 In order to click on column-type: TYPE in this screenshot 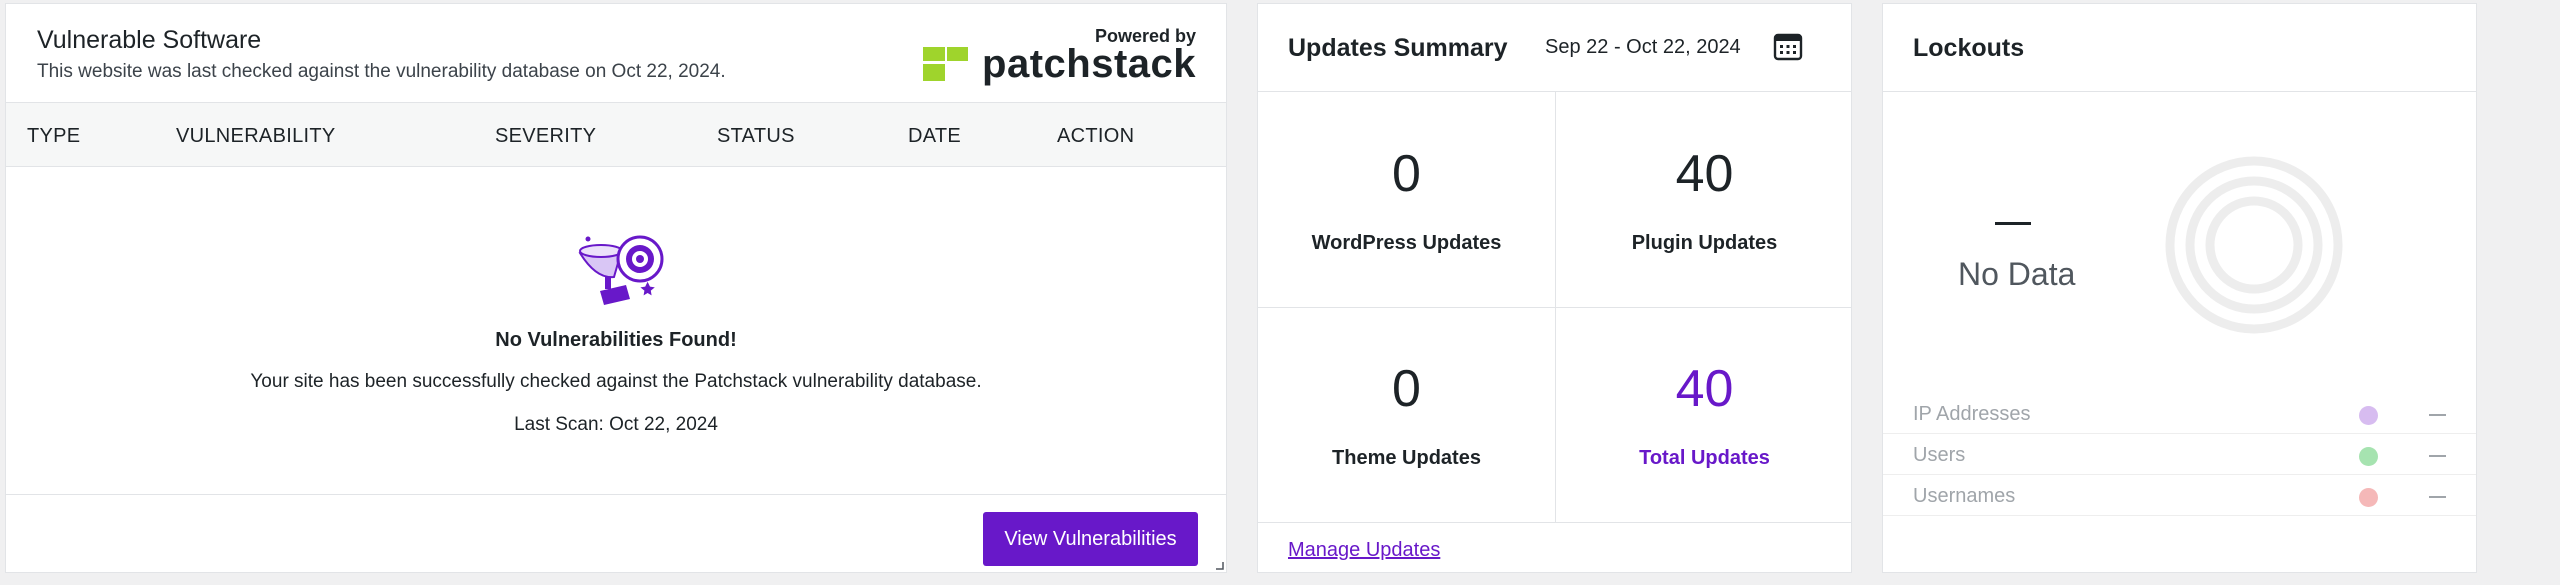, I will do `click(54, 136)`.